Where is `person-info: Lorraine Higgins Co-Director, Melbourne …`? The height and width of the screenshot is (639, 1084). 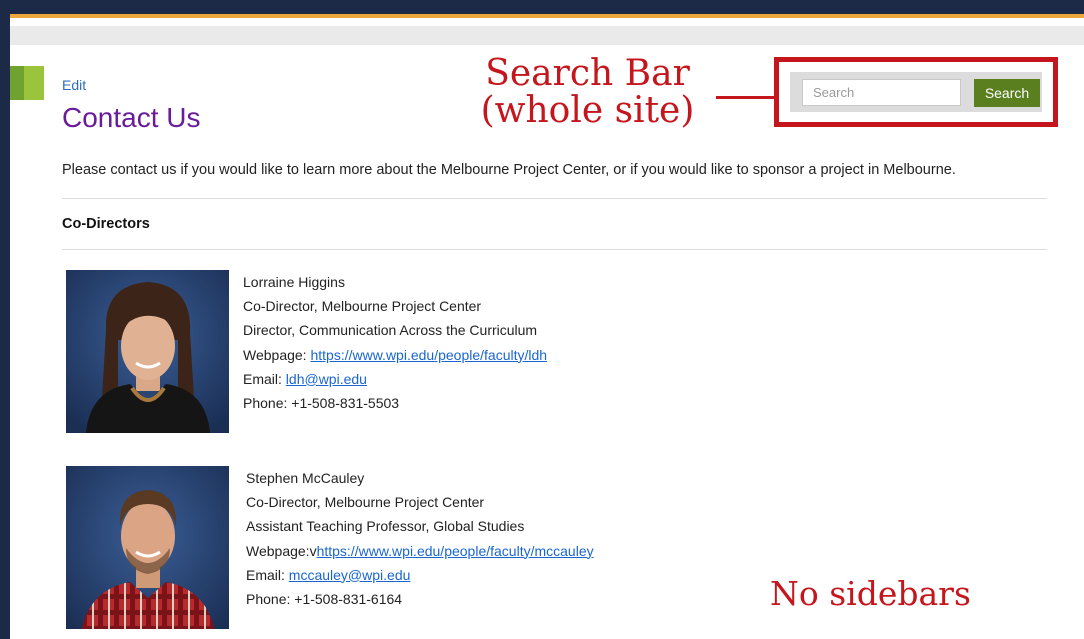 person-info: Lorraine Higgins Co-Director, Melbourne … is located at coordinates (395, 342).